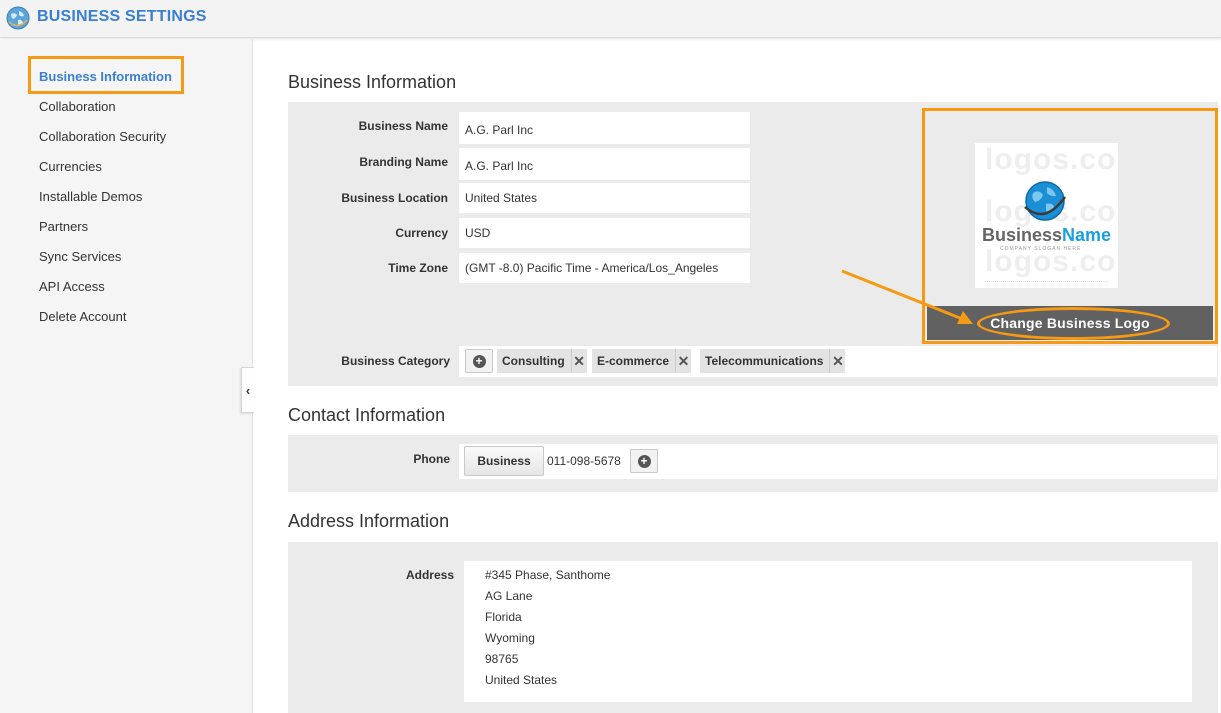 The image size is (1221, 713). Describe the element at coordinates (418, 268) in the screenshot. I see `time-zone-label: Time Zone` at that location.